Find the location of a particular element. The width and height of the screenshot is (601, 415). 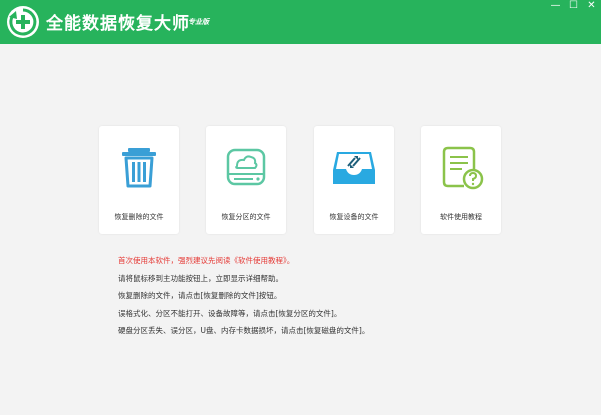

card-label-recover-partition: 恢复分区的文件 is located at coordinates (246, 217).